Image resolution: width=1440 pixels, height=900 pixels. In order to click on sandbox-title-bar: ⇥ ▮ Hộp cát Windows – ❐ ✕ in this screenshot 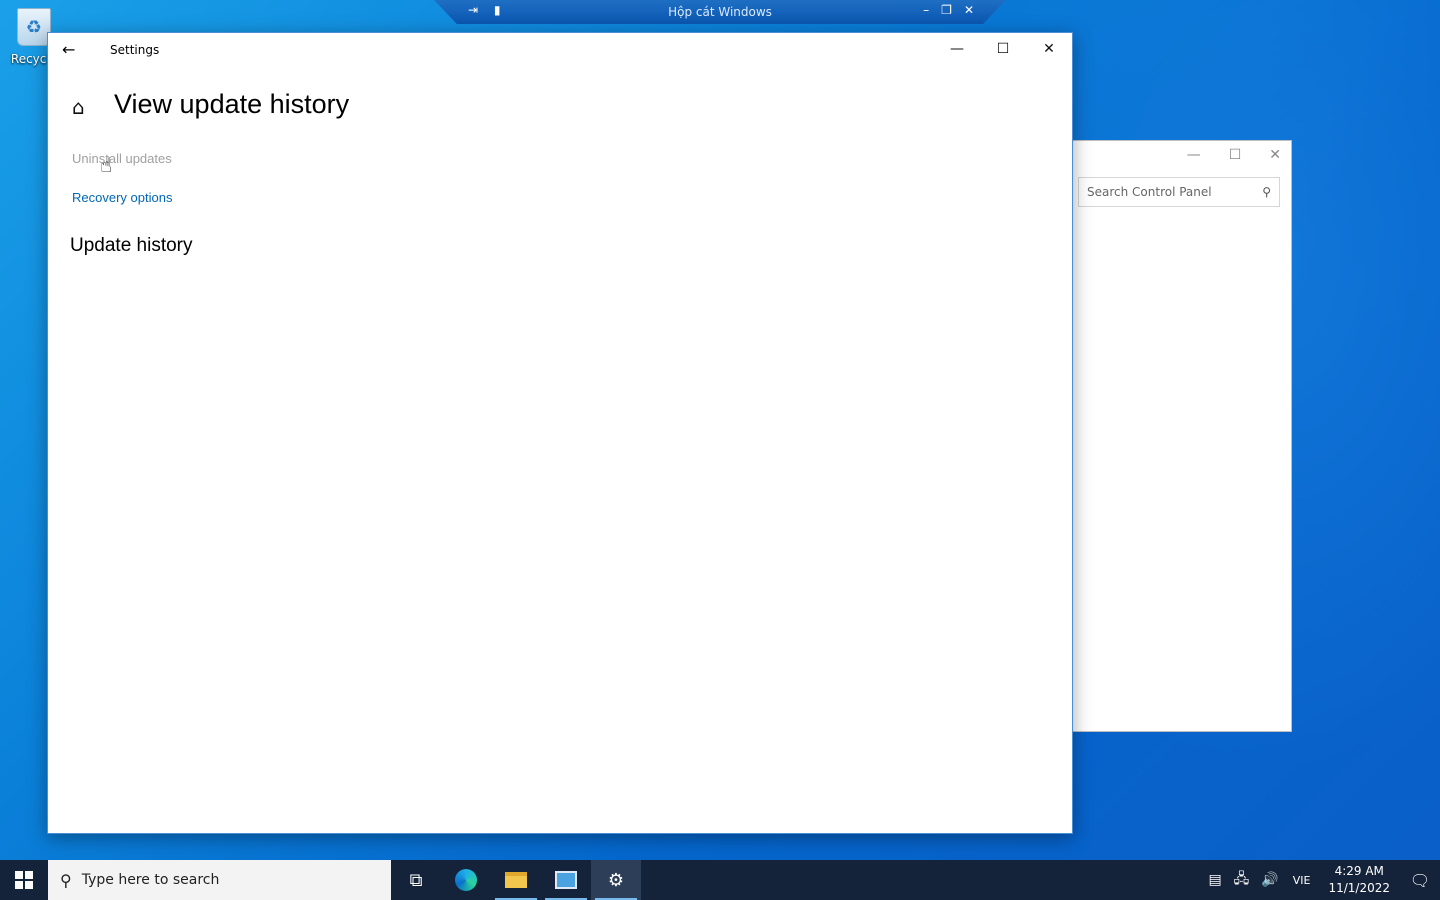, I will do `click(720, 12)`.